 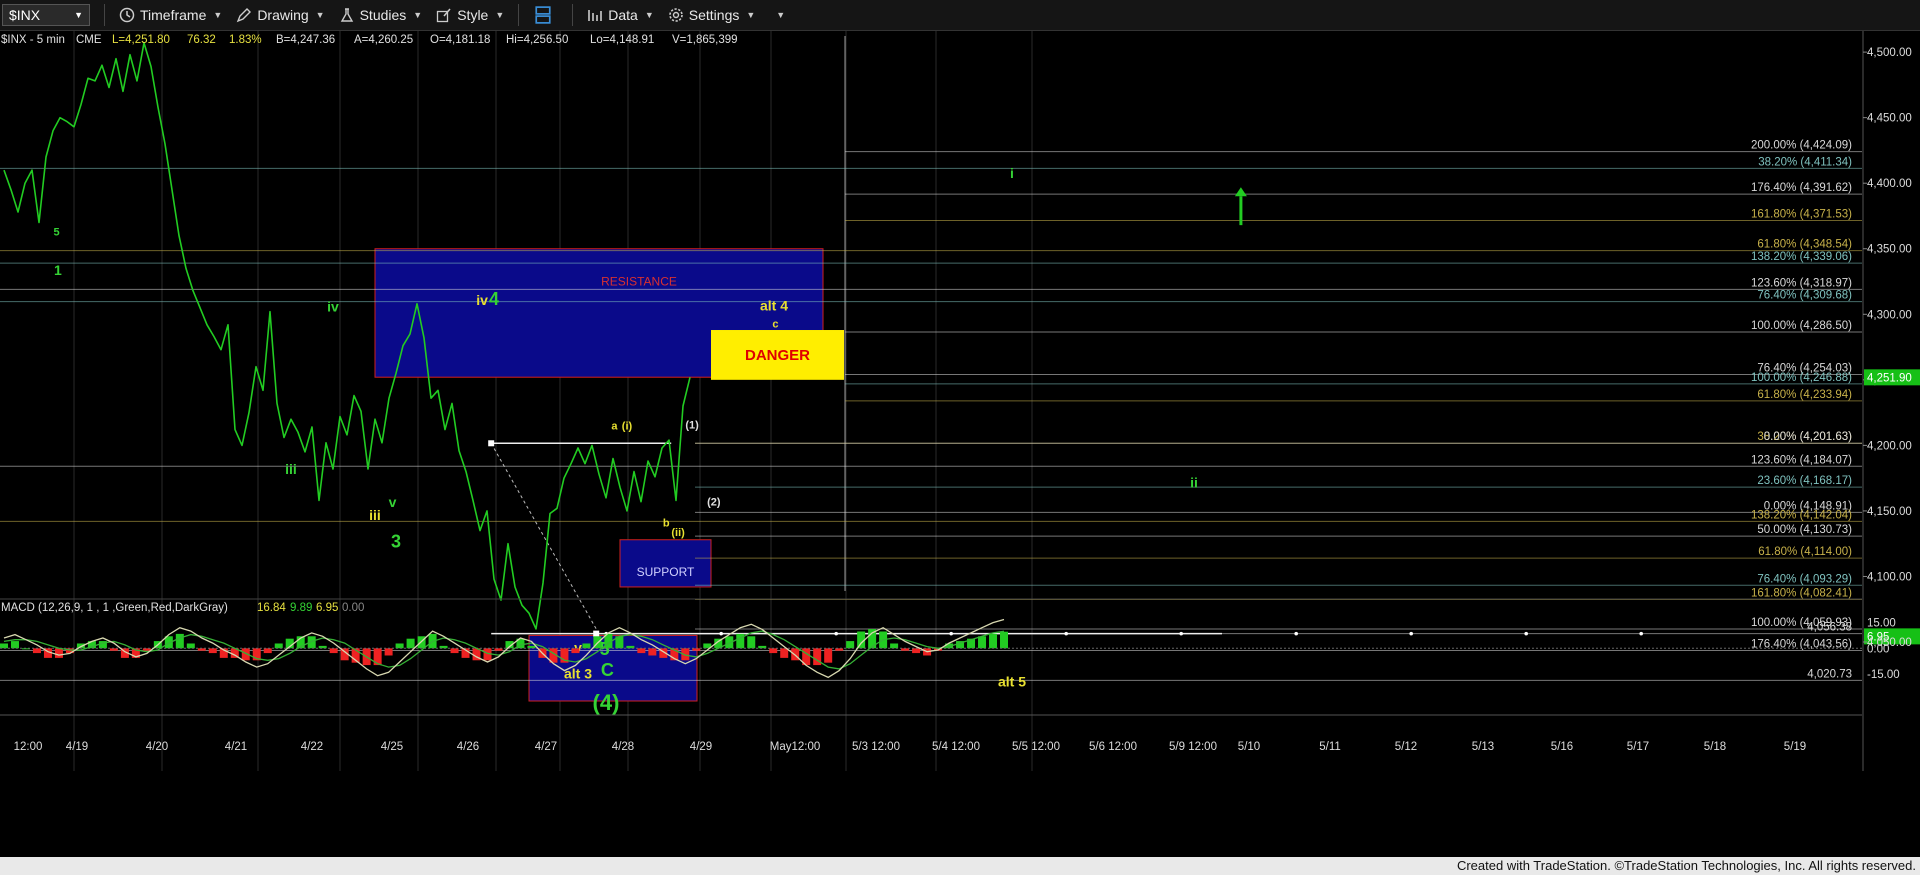 What do you see at coordinates (46, 15) in the screenshot?
I see `symbol-selector: $INX ▼` at bounding box center [46, 15].